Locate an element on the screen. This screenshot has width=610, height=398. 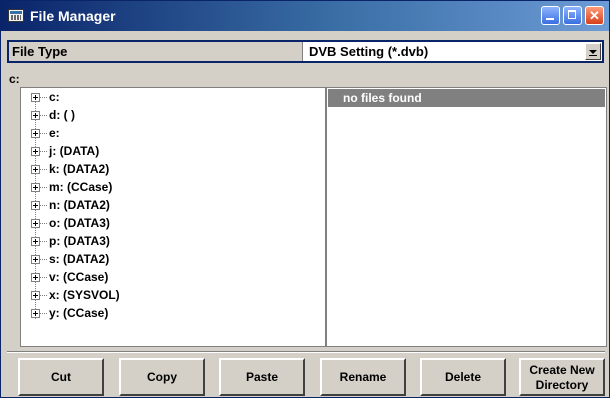
paste-button-label: Paste is located at coordinates (262, 377).